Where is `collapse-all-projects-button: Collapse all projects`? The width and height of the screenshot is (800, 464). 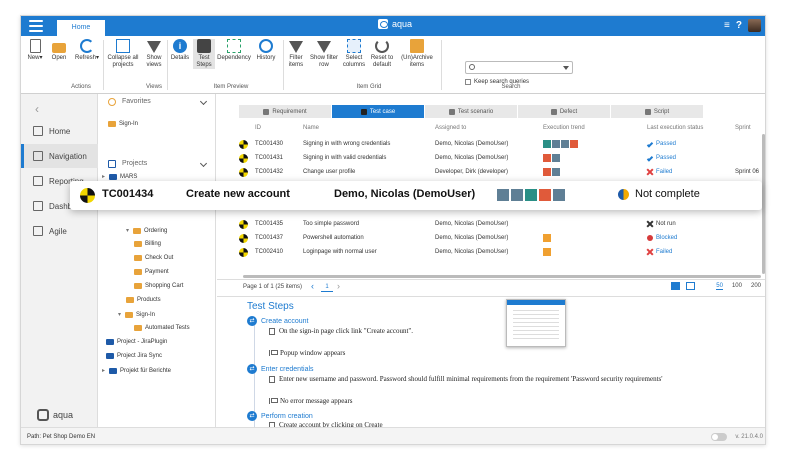
collapse-all-projects-button: Collapse all projects is located at coordinates (123, 54).